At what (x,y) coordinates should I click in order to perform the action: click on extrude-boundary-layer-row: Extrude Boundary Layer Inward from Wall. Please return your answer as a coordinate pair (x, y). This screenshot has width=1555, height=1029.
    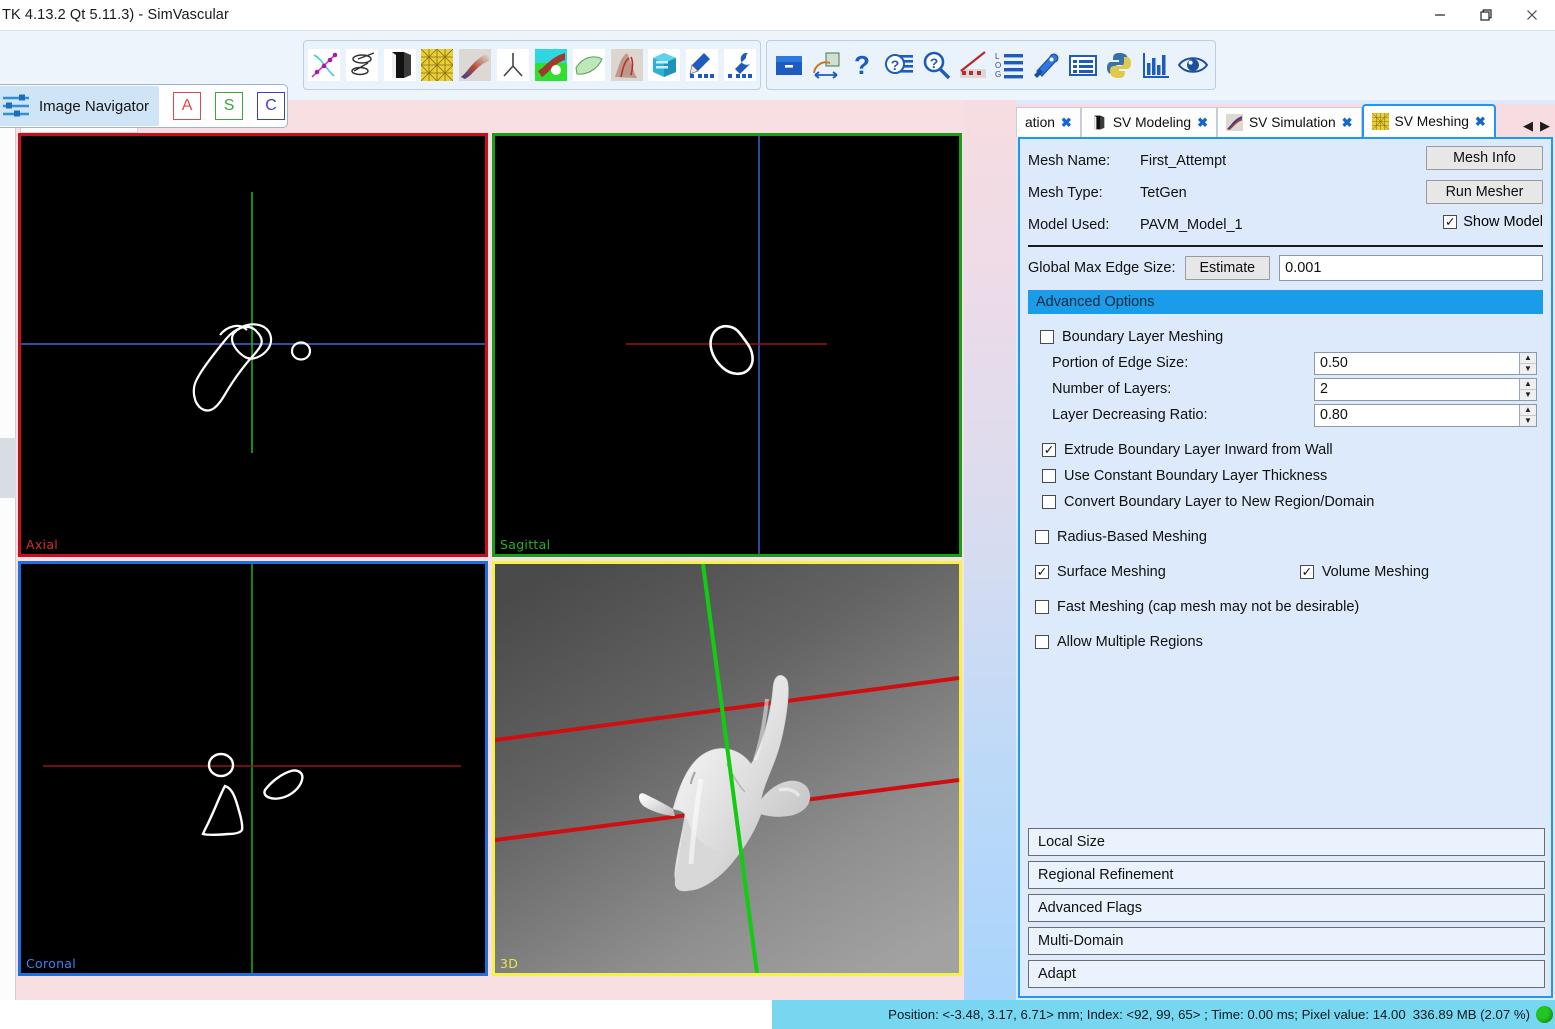
    Looking at the image, I should click on (1291, 450).